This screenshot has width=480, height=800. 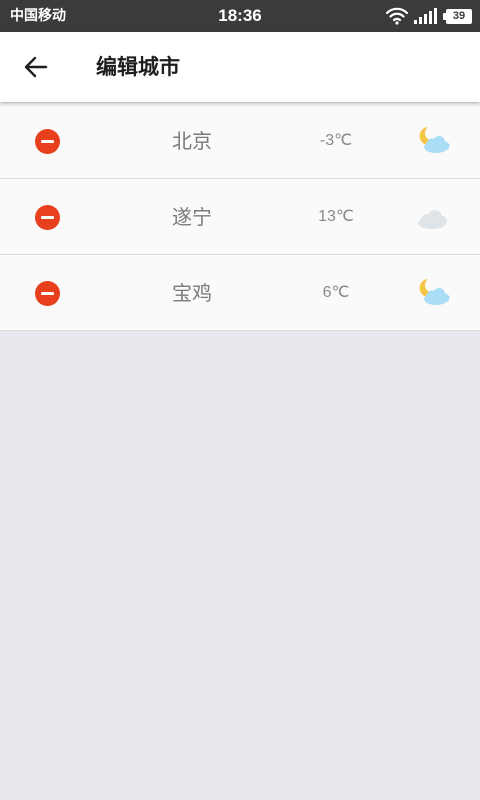 I want to click on city-name: 宝鸡, so click(x=192, y=293).